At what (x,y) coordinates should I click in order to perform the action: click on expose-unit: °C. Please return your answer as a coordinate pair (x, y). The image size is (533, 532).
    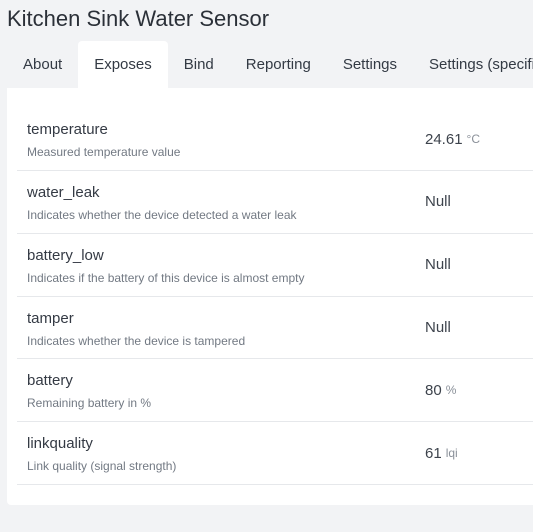
    Looking at the image, I should click on (473, 139).